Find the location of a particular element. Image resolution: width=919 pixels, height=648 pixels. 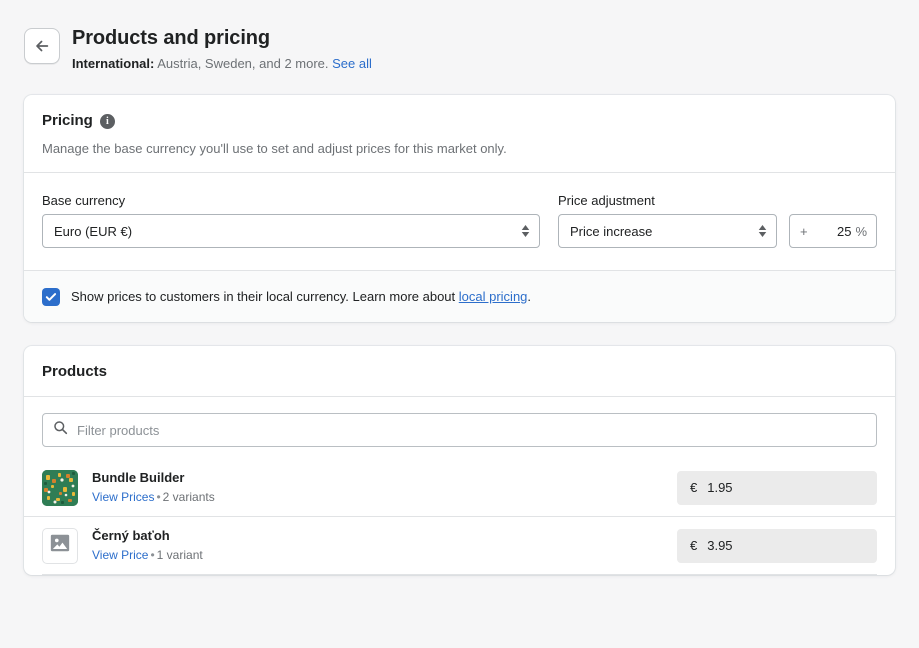

local-pricing-checkbox is located at coordinates (51, 297).